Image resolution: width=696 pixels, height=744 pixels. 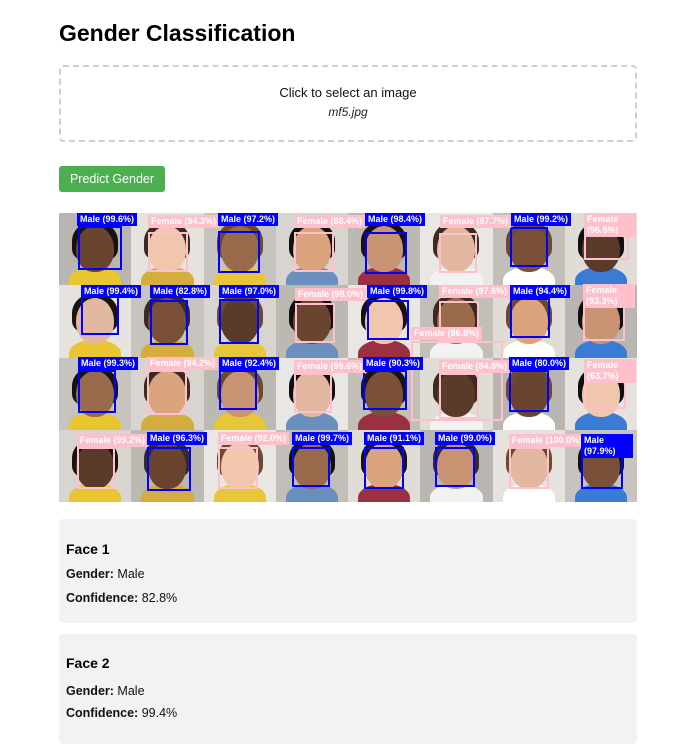 I want to click on detection-label: Male (97.0%), so click(x=249, y=291).